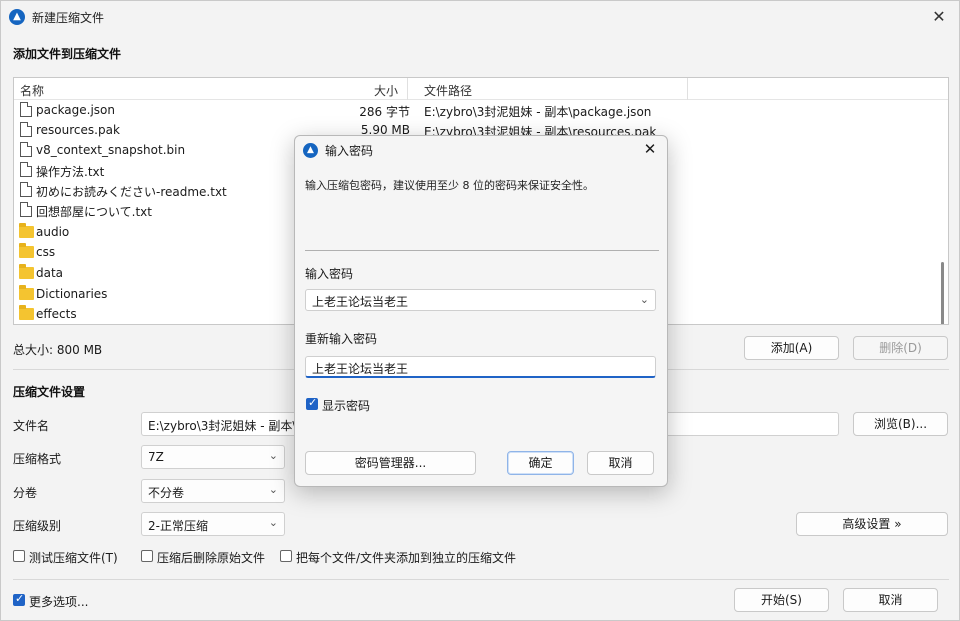 Image resolution: width=960 pixels, height=621 pixels. Describe the element at coordinates (111, 150) in the screenshot. I see `file-name: v8_context_snapshot.bin` at that location.